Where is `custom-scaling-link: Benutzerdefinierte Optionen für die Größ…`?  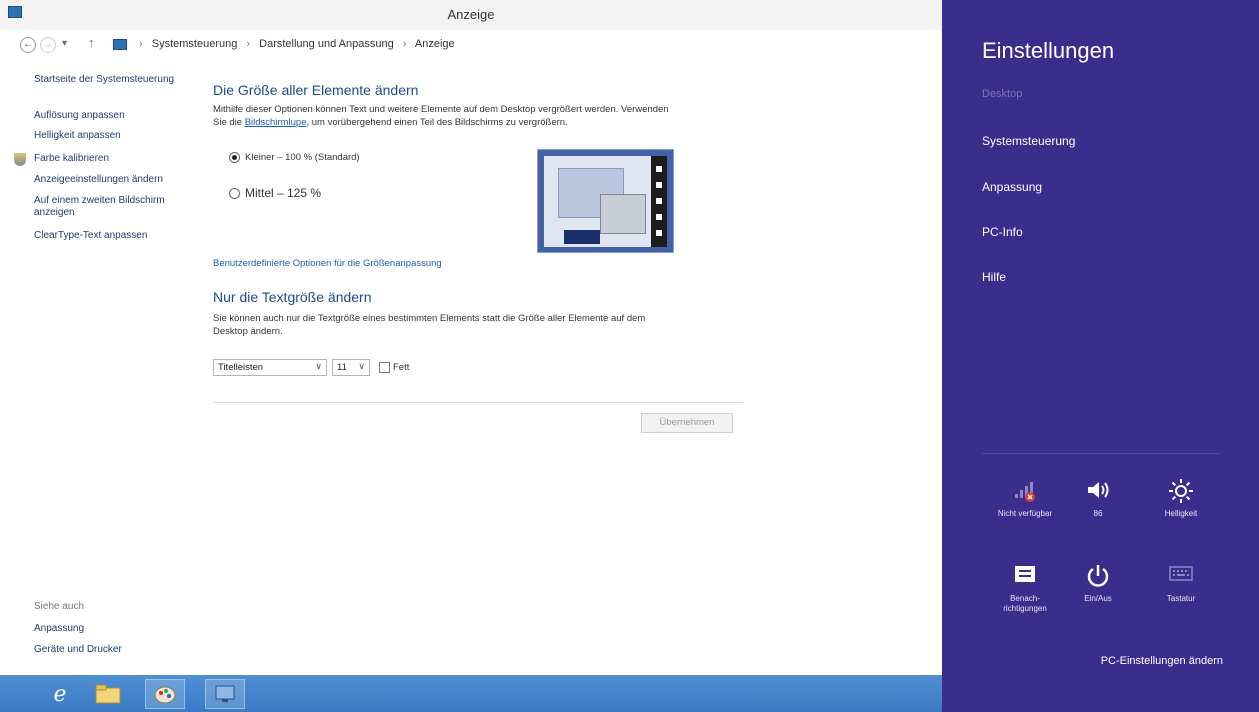
custom-scaling-link: Benutzerdefinierte Optionen für die Größ… is located at coordinates (327, 263).